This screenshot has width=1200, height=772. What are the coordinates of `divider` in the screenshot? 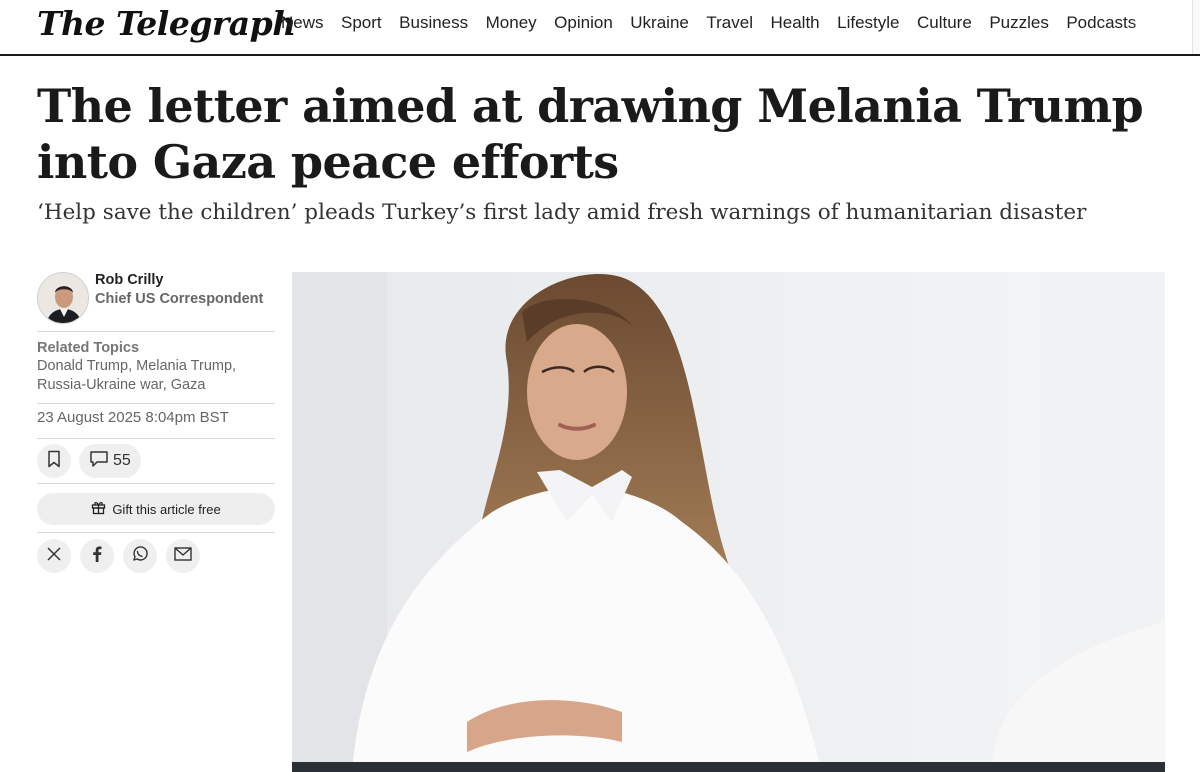 It's located at (156, 483).